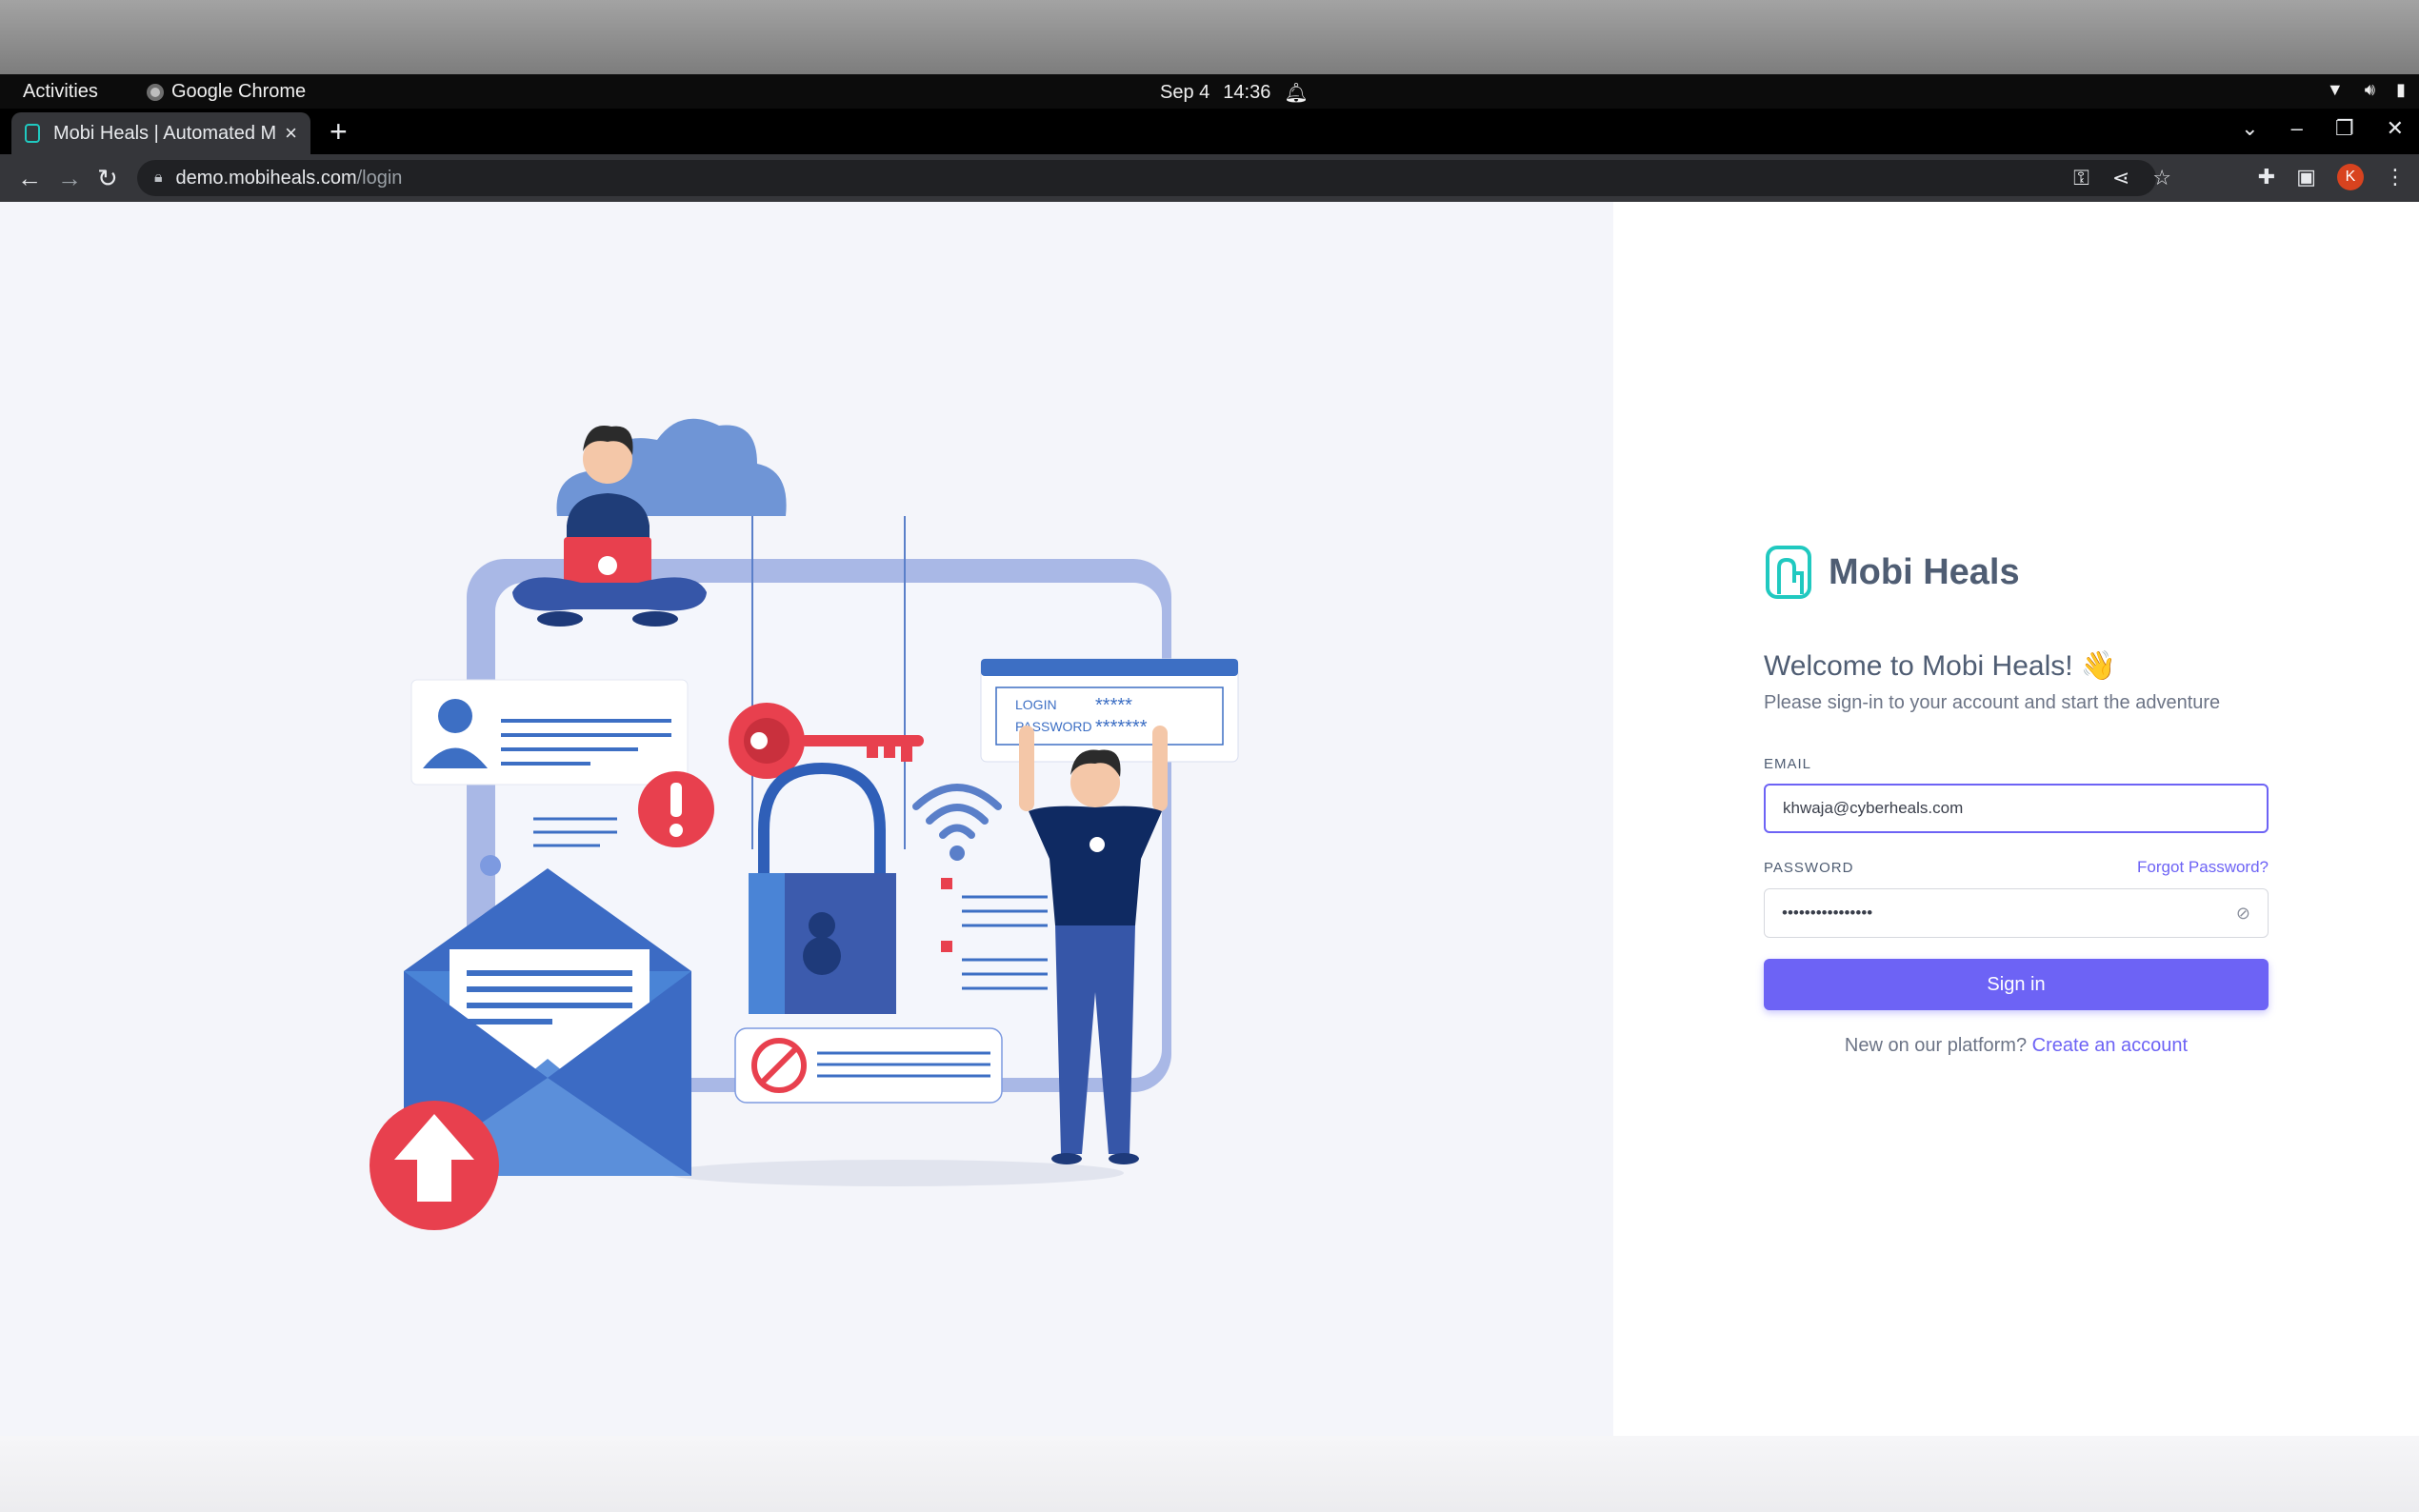  I want to click on browser-tab: Mobi Heals | Automated M ×, so click(160, 133).